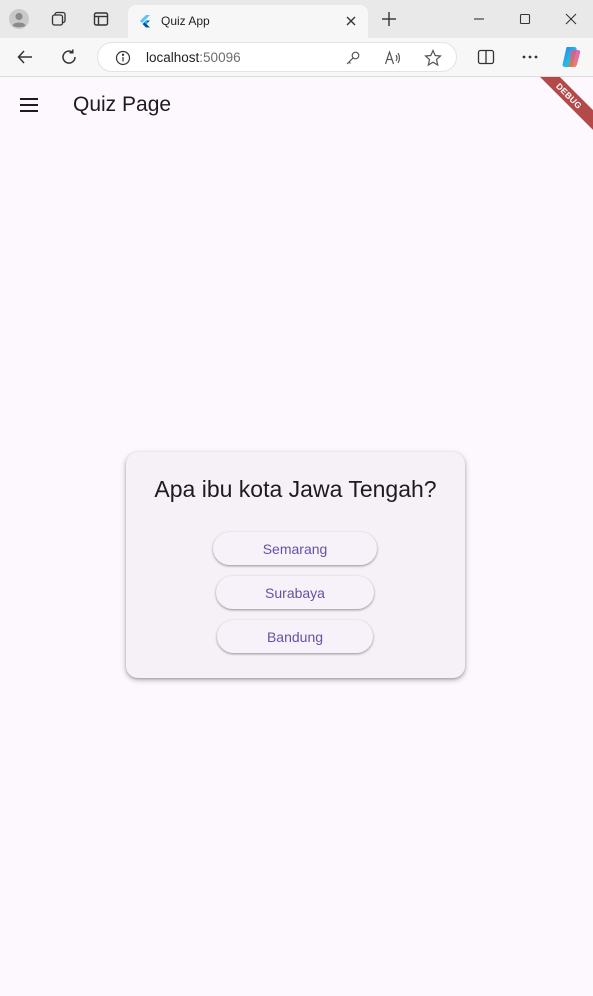  I want to click on browser-toolbar: localhost:50096, so click(296, 57).